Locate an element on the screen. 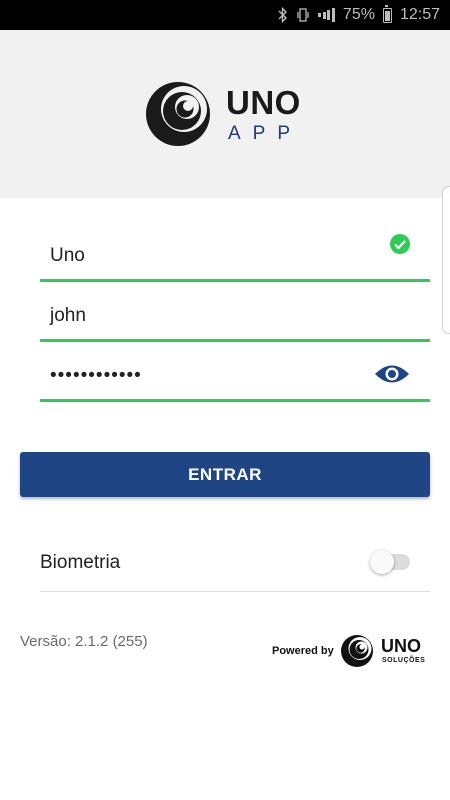  company-logo-word: UNO is located at coordinates (401, 646).